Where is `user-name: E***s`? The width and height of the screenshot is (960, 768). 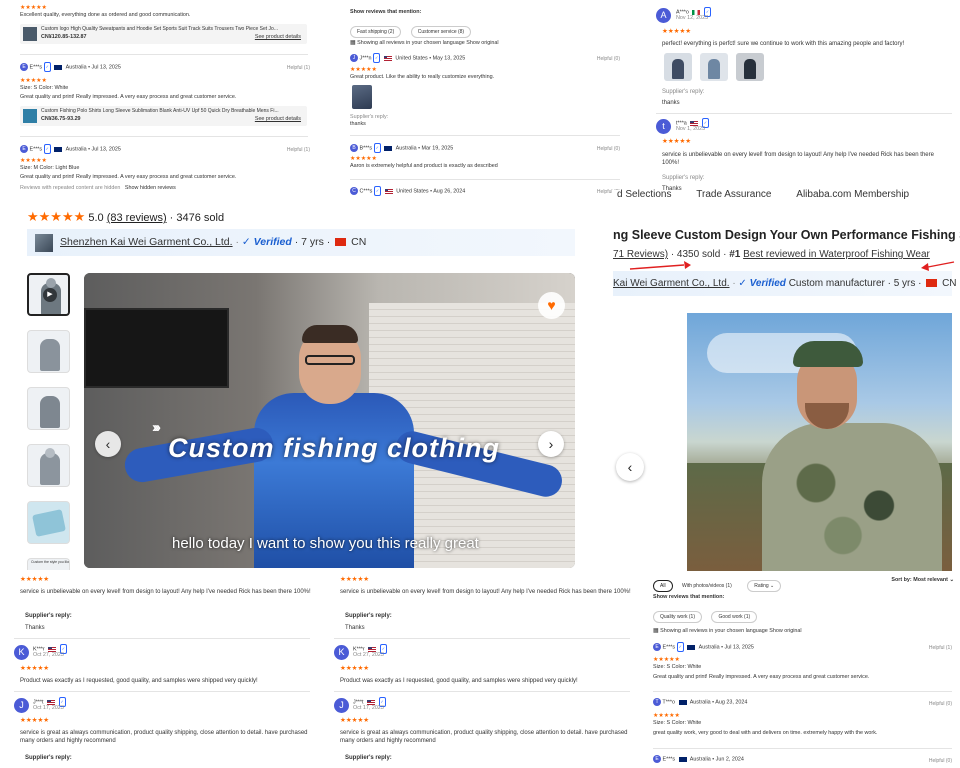 user-name: E***s is located at coordinates (669, 759).